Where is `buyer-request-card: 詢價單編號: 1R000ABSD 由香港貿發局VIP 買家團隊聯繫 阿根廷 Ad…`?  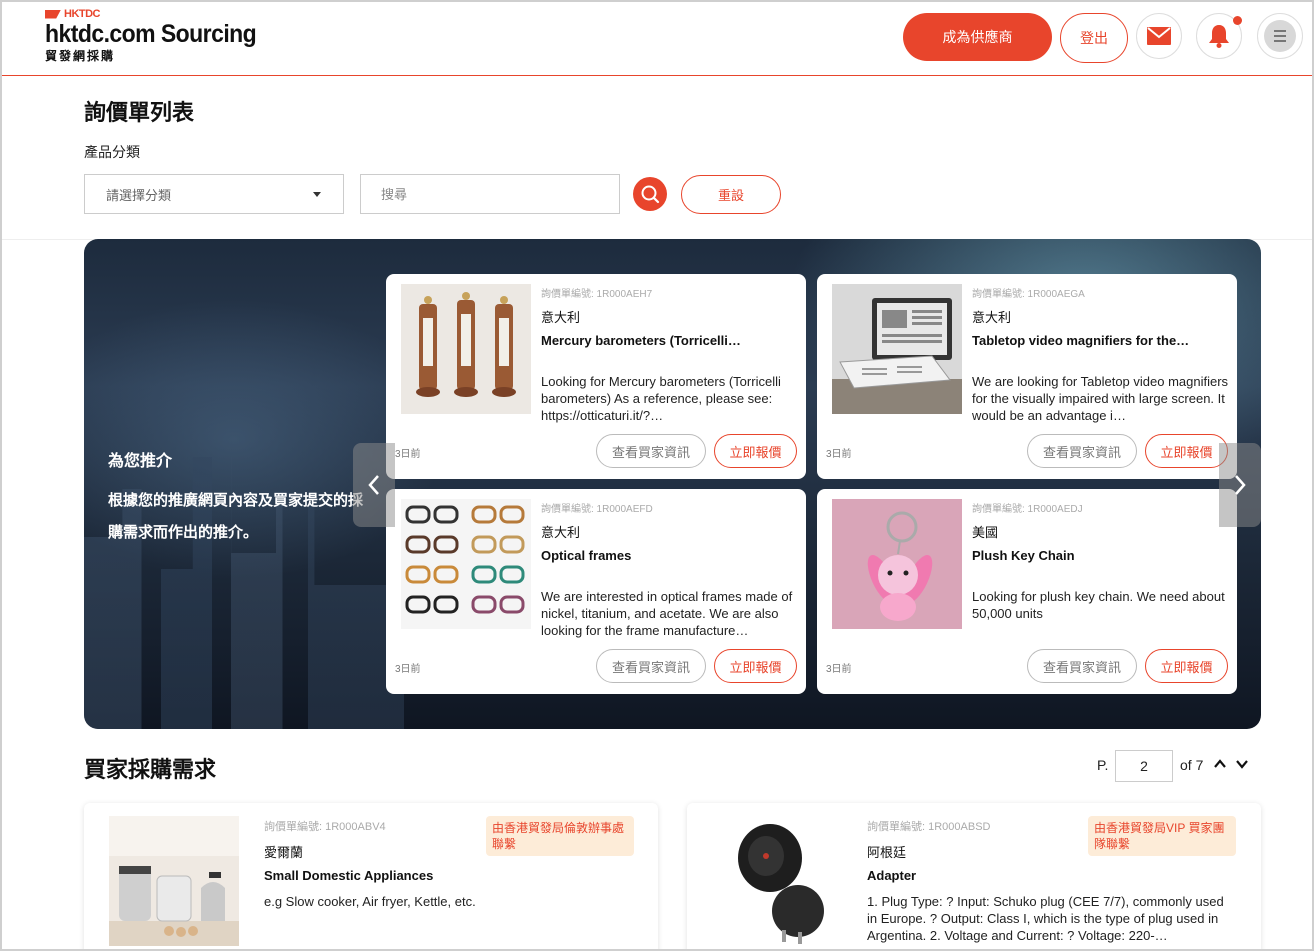 buyer-request-card: 詢價單編號: 1R000ABSD 由香港貿發局VIP 買家團隊聯繫 阿根廷 Ad… is located at coordinates (974, 877).